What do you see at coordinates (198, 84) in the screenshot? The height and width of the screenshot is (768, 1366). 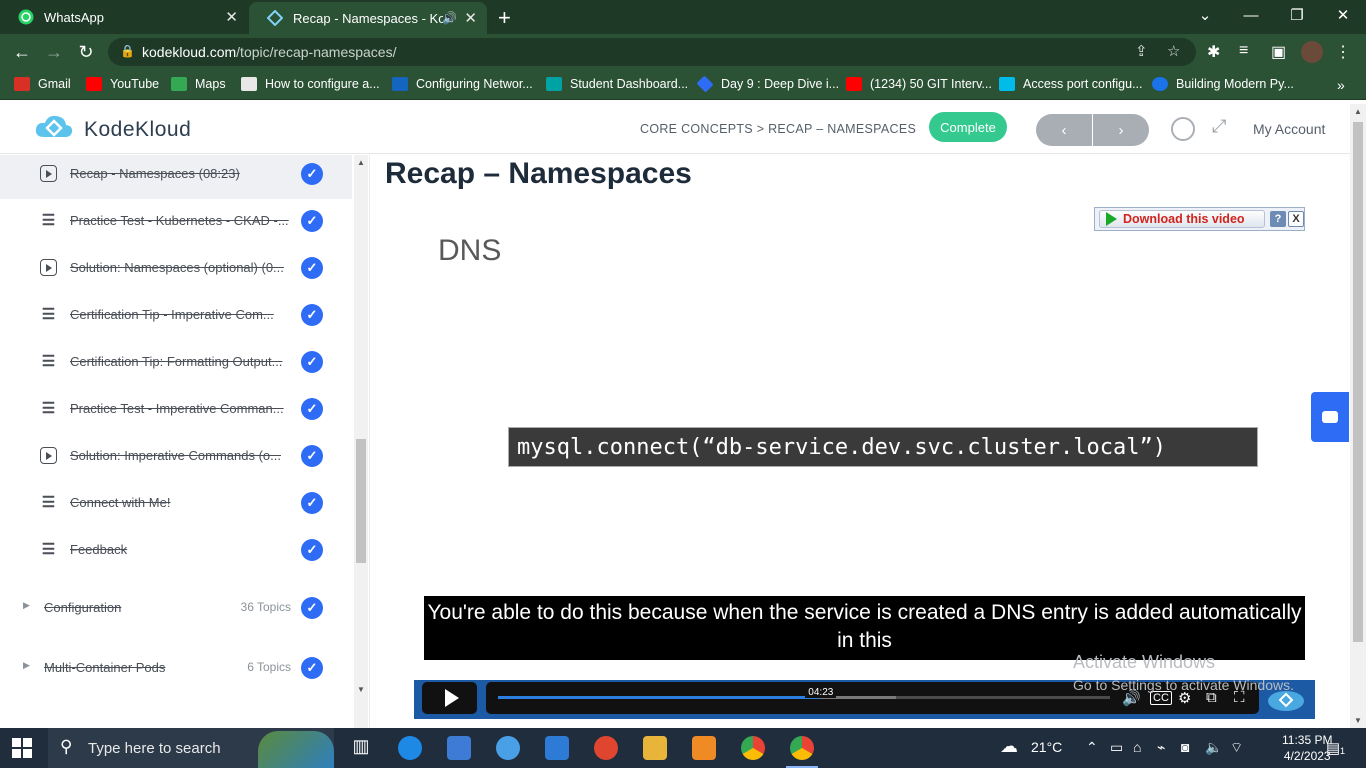 I see `bookmark-maps: Maps` at bounding box center [198, 84].